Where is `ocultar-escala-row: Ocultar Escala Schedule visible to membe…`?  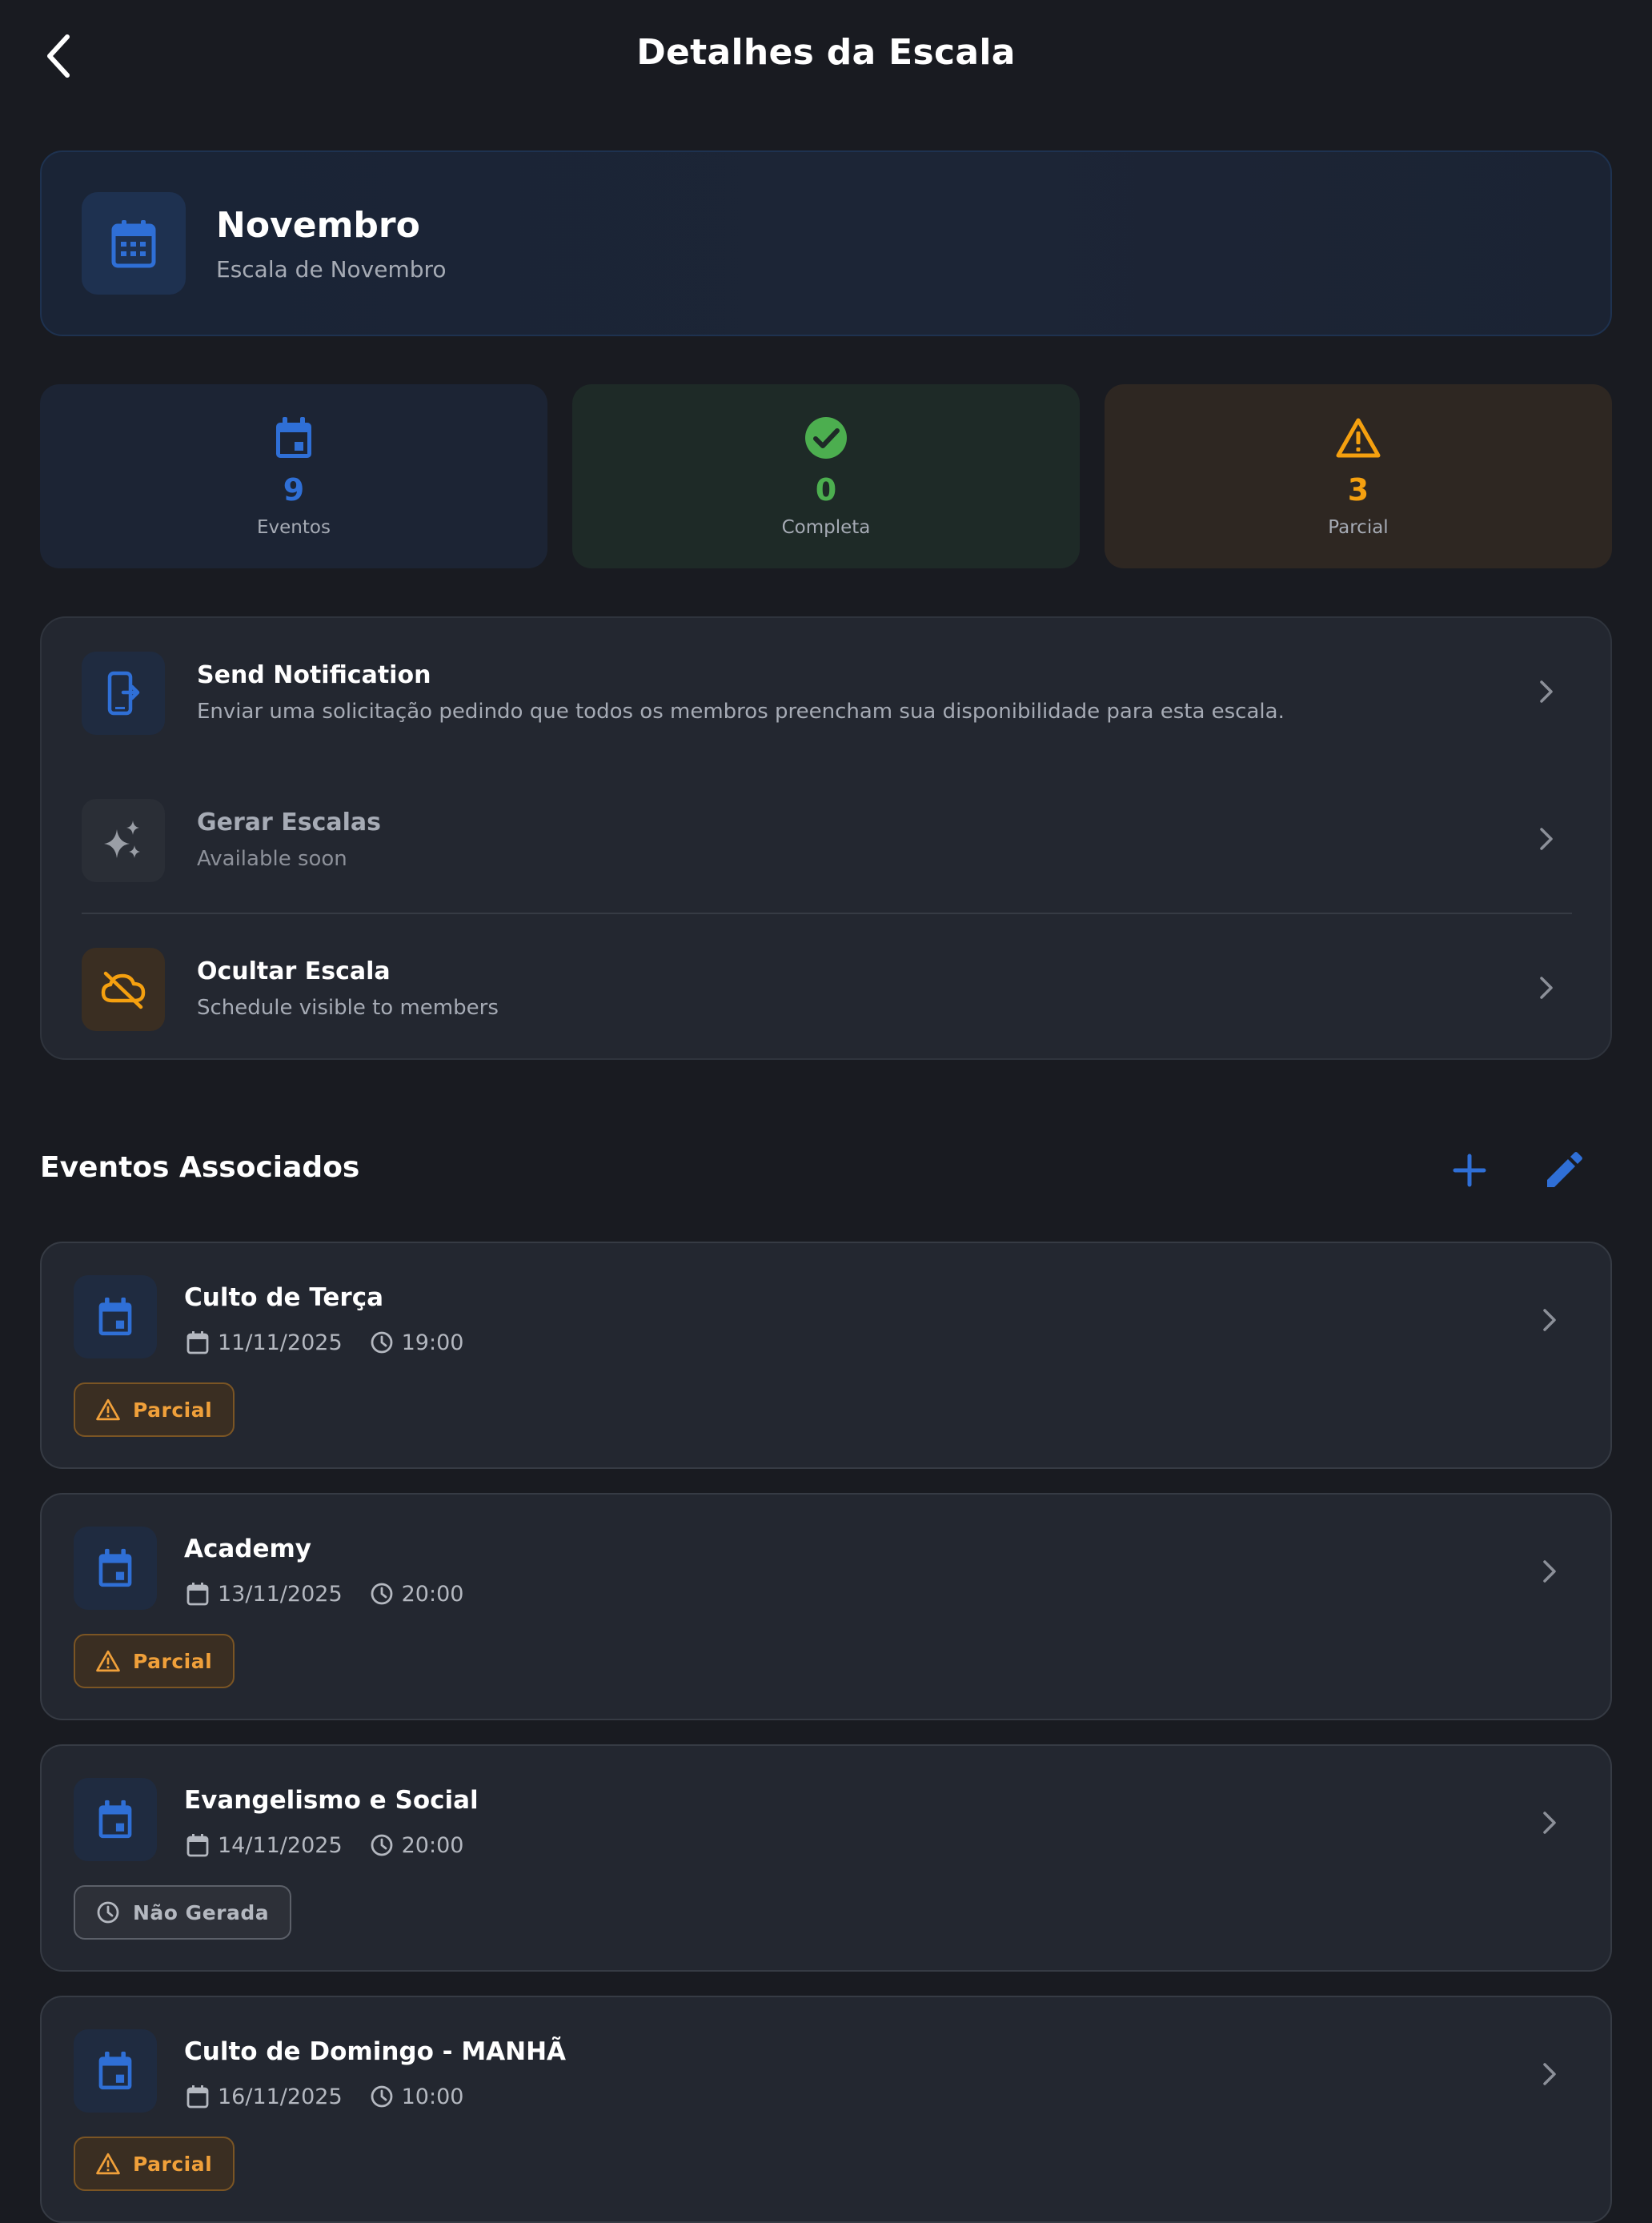 ocultar-escala-row: Ocultar Escala Schedule visible to membe… is located at coordinates (826, 987).